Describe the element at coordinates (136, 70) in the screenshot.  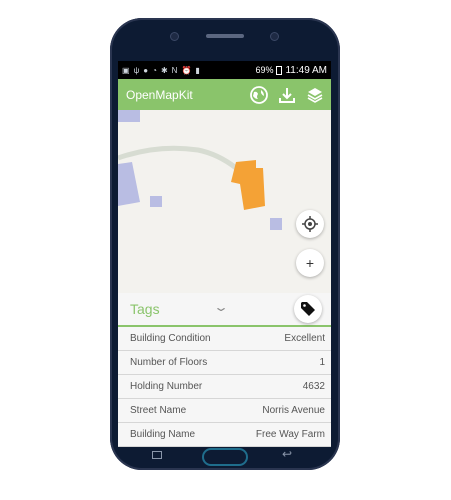
I see `usb-icon: ψ` at that location.